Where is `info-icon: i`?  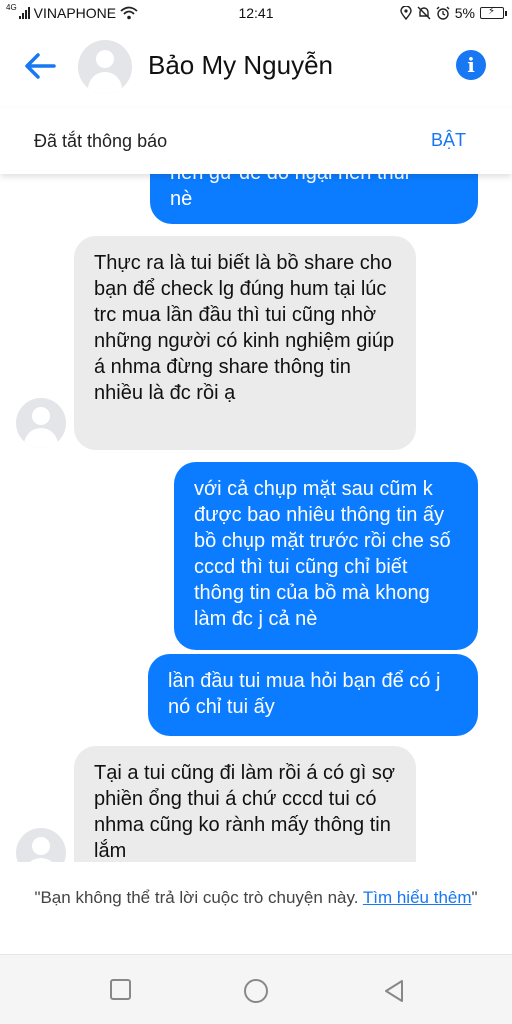 info-icon: i is located at coordinates (471, 65).